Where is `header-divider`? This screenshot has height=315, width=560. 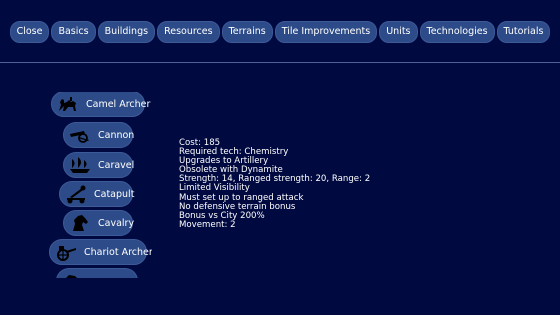
header-divider is located at coordinates (280, 62).